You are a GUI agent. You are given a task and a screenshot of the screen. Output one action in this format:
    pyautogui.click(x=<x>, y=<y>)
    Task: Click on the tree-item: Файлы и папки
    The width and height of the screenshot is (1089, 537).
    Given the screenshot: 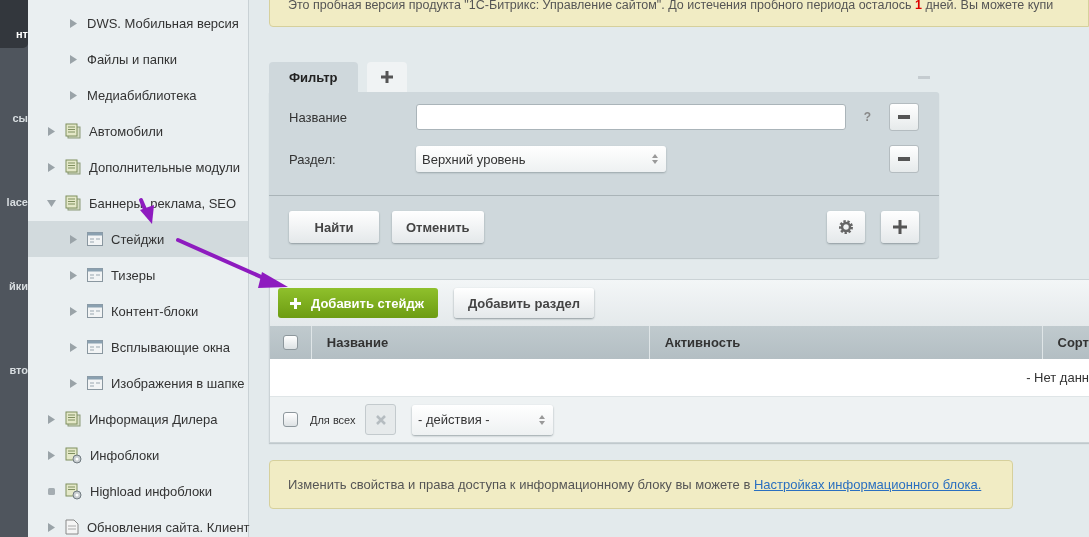 What is the action you would take?
    pyautogui.click(x=138, y=59)
    